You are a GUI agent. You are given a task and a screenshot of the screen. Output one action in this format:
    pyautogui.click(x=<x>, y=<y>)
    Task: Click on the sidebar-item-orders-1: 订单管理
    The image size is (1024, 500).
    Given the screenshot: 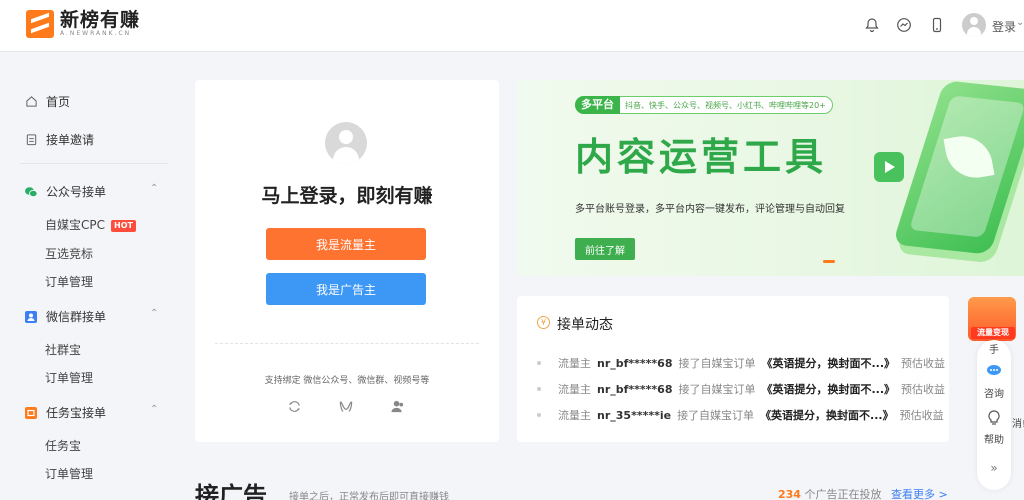 What is the action you would take?
    pyautogui.click(x=69, y=281)
    